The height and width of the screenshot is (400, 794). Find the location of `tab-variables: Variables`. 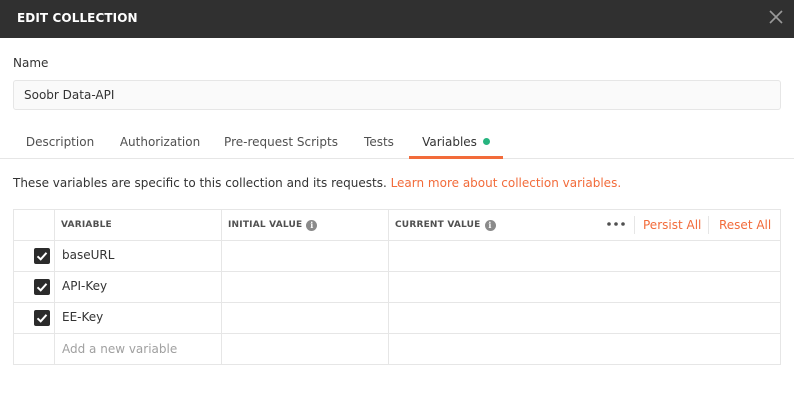

tab-variables: Variables is located at coordinates (456, 142).